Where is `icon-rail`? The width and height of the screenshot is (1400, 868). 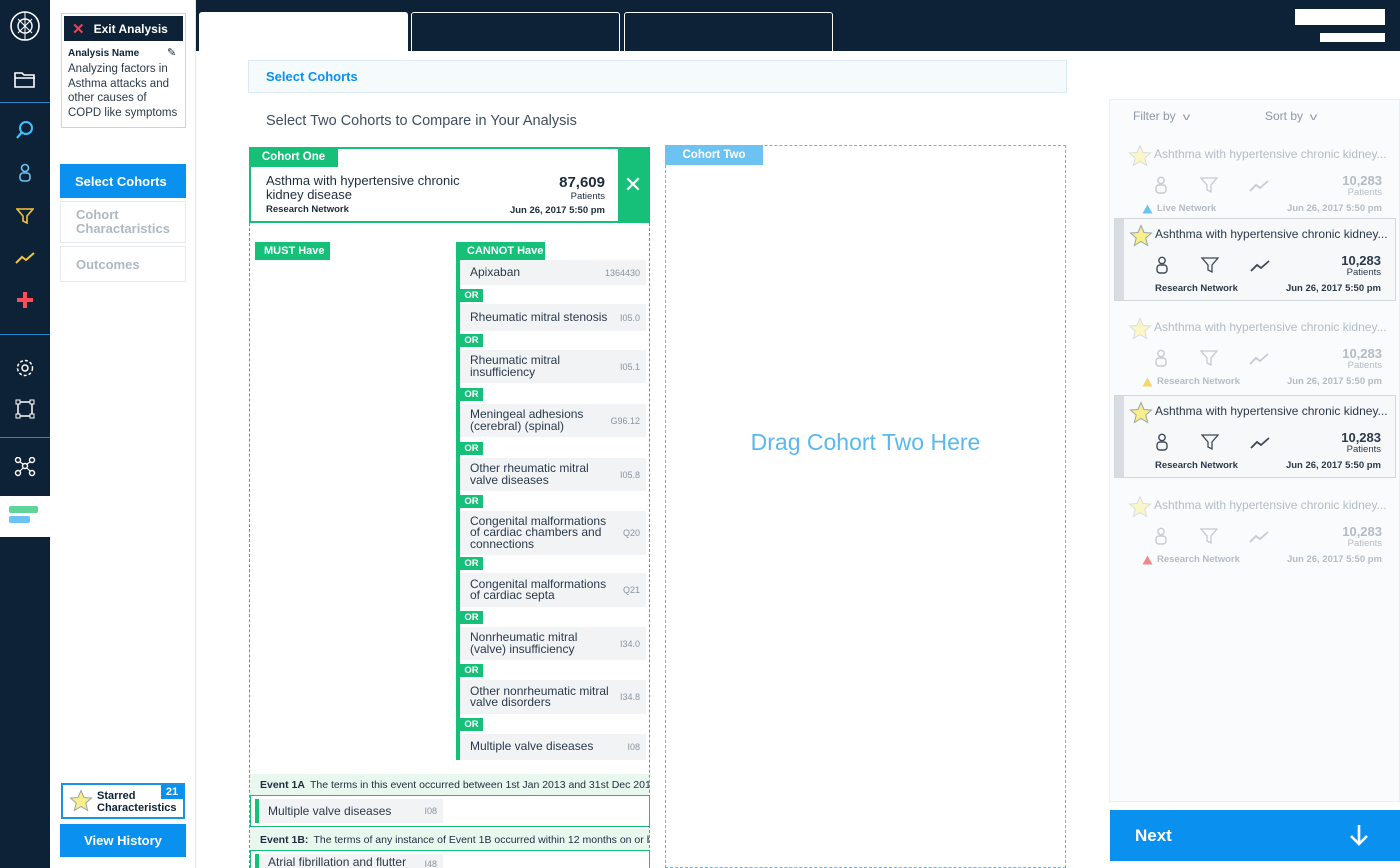
icon-rail is located at coordinates (25, 434).